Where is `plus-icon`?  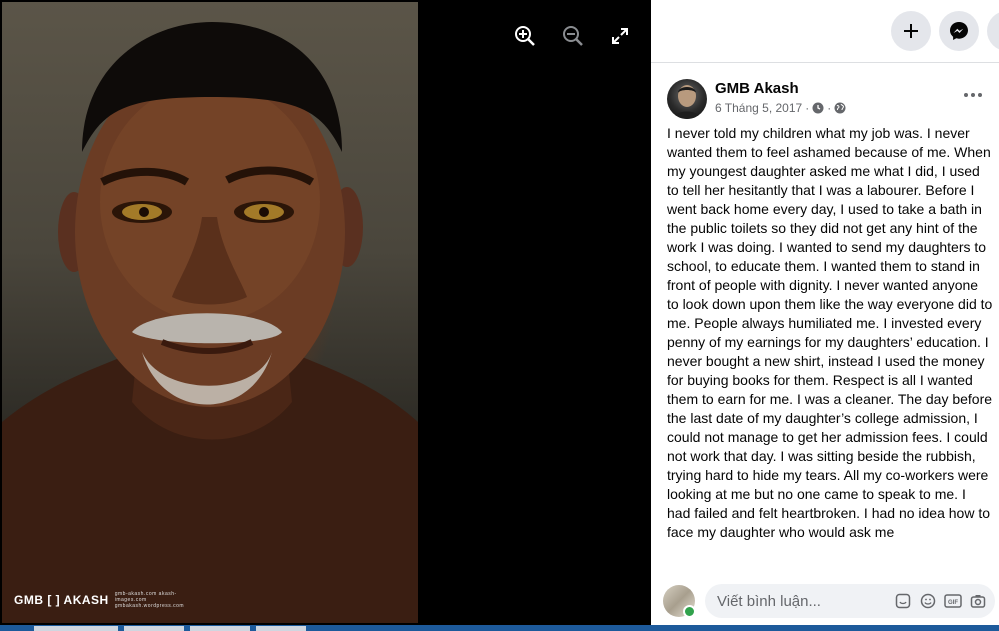 plus-icon is located at coordinates (911, 31).